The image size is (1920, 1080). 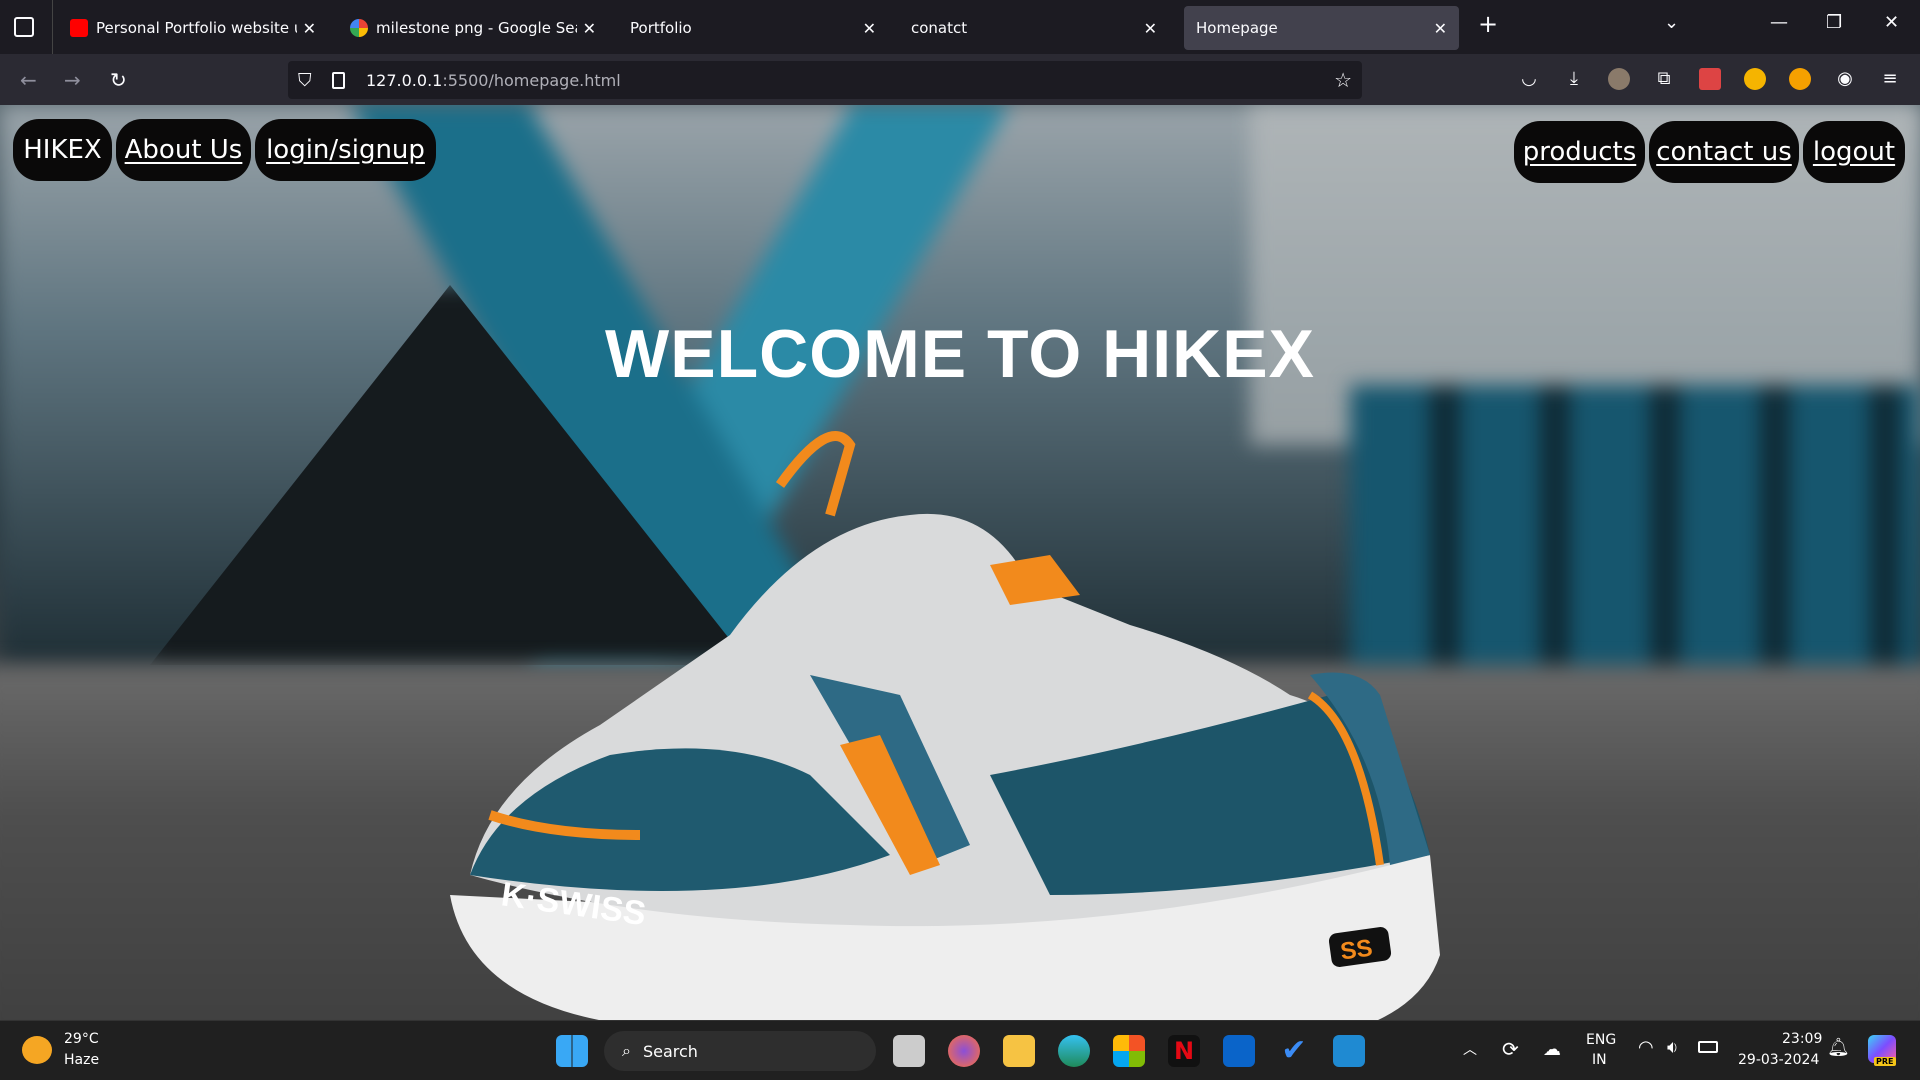 I want to click on task-view-icon, so click(x=909, y=1051).